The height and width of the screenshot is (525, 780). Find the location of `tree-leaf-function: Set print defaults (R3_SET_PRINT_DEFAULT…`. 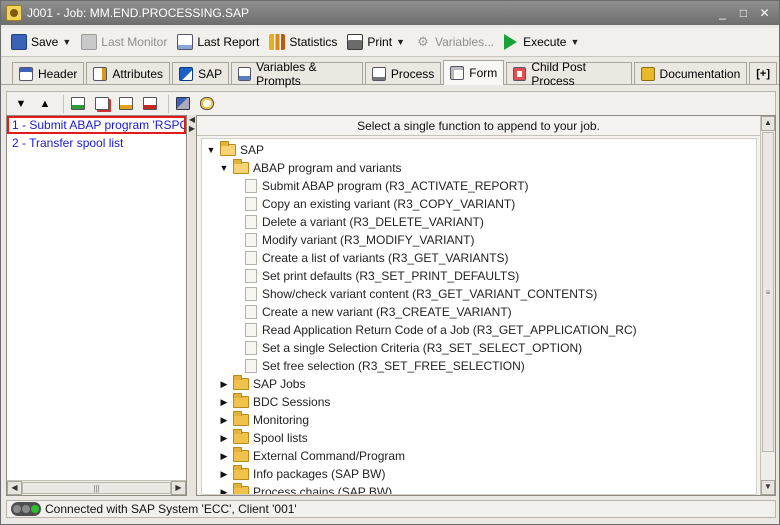

tree-leaf-function: Set print defaults (R3_SET_PRINT_DEFAULT… is located at coordinates (382, 276).